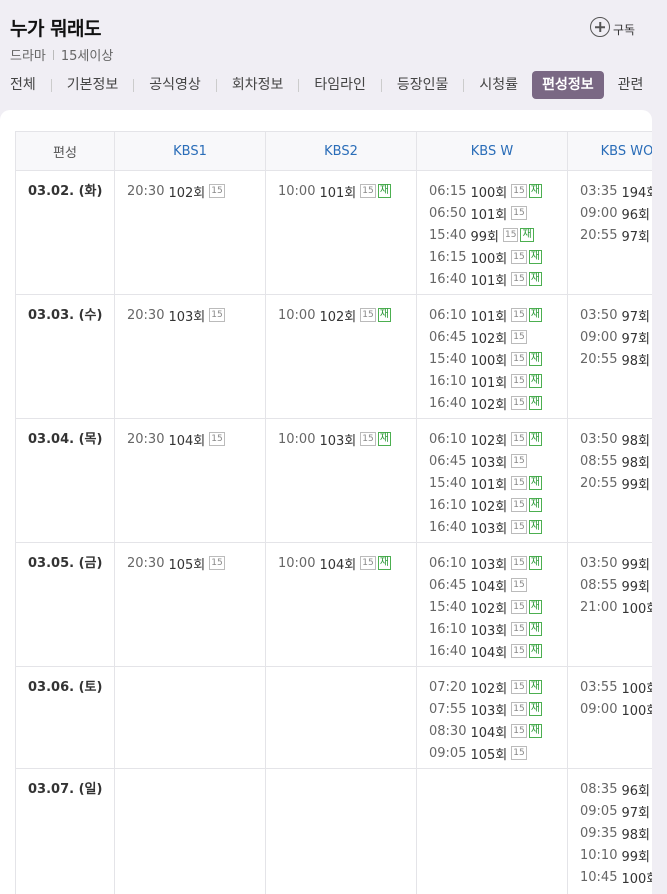 This screenshot has height=894, width=667. Describe the element at coordinates (609, 717) in the screenshot. I see `schedule-cell: 03:55100회1509:00100회15` at that location.